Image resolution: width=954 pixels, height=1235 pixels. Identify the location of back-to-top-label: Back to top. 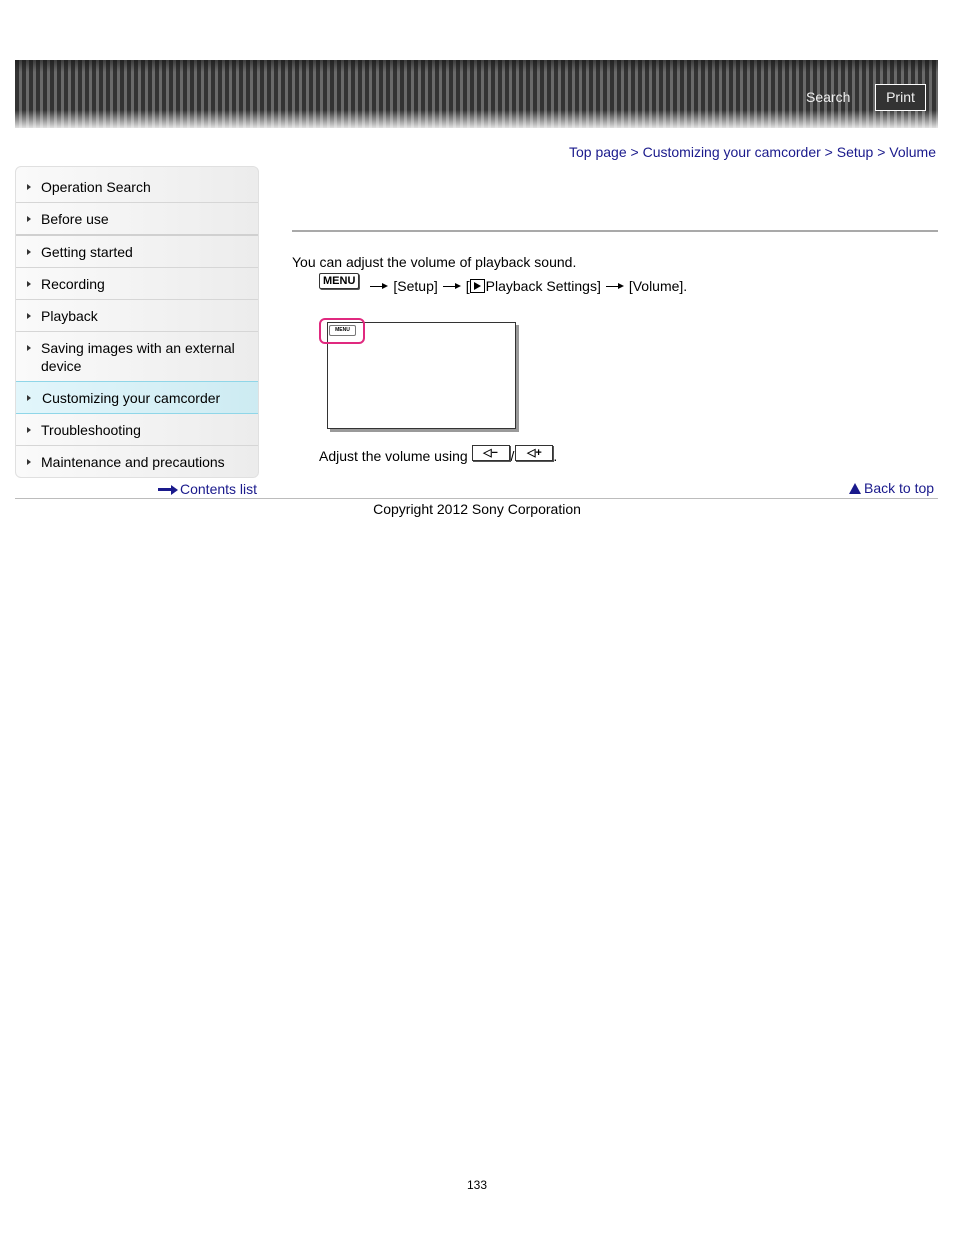
(899, 488).